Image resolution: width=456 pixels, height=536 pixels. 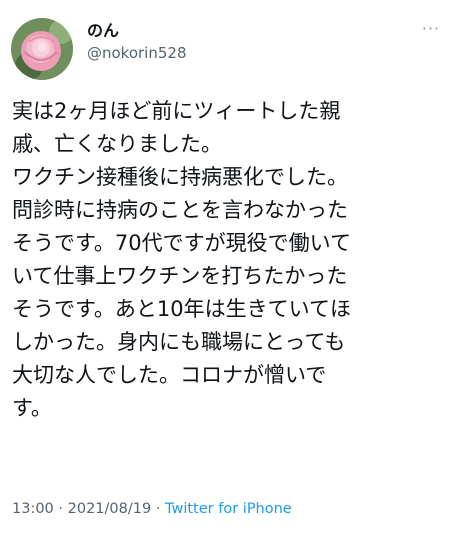 What do you see at coordinates (176, 111) in the screenshot?
I see `tweet-line: 実は2ヶ月ほど前にツィートした親` at bounding box center [176, 111].